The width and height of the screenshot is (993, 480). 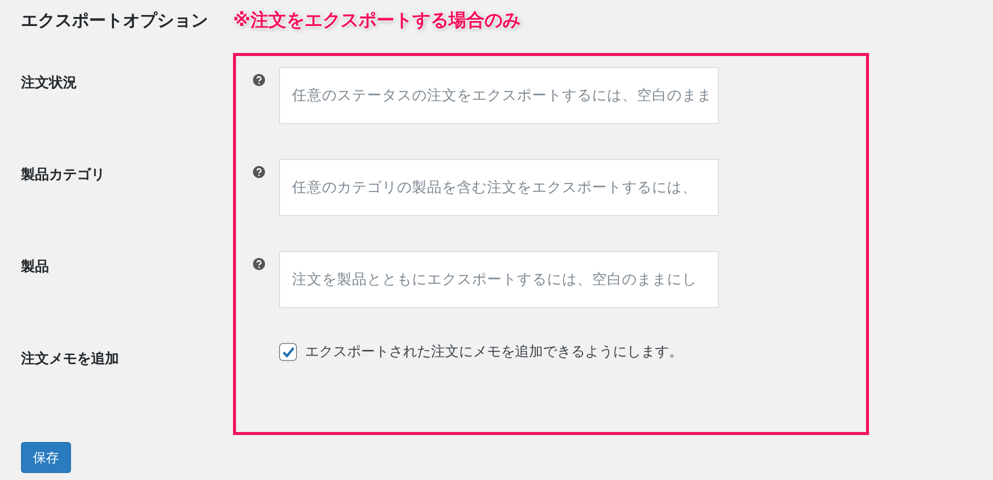 I want to click on input-field: 任意のステータスの注文をエクスポートするには、空白のまま, so click(x=499, y=95).